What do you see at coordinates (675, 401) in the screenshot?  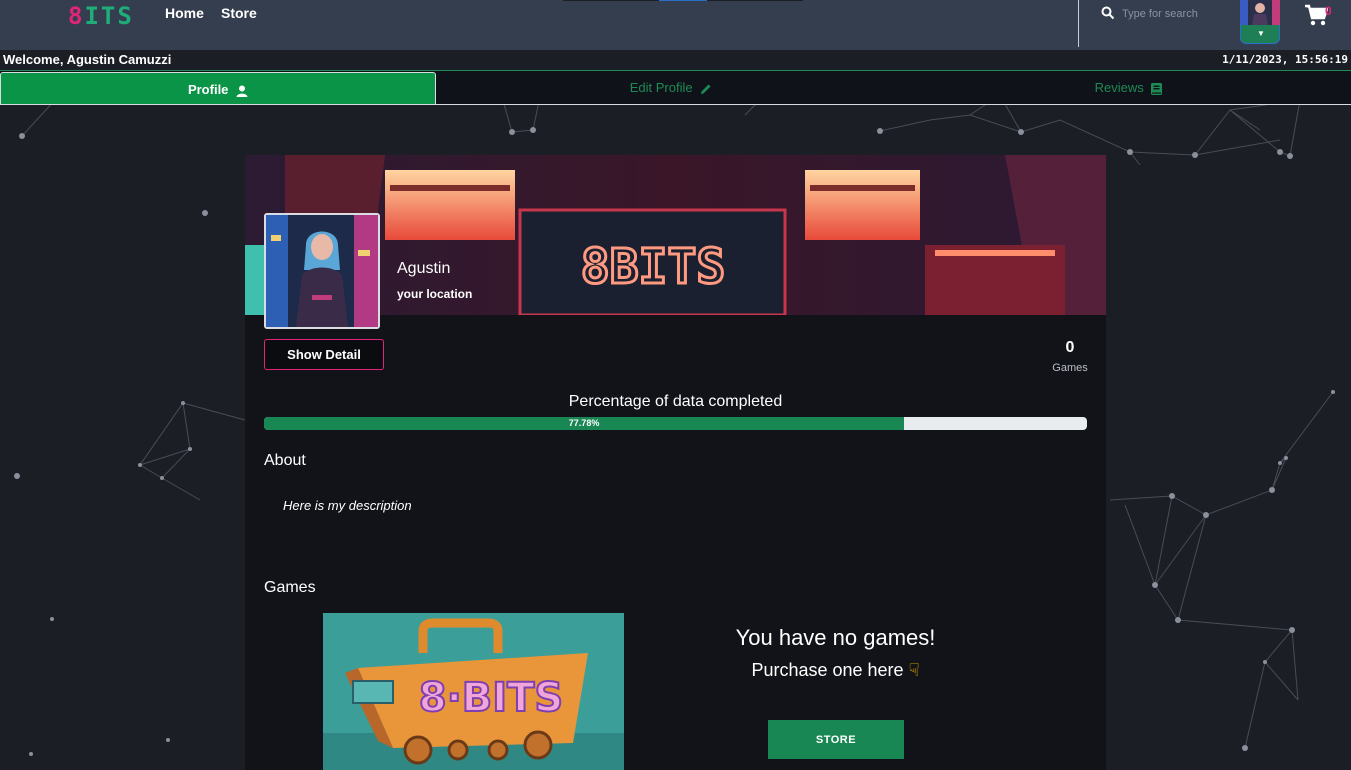 I see `completion-title: Percentage of data completed` at bounding box center [675, 401].